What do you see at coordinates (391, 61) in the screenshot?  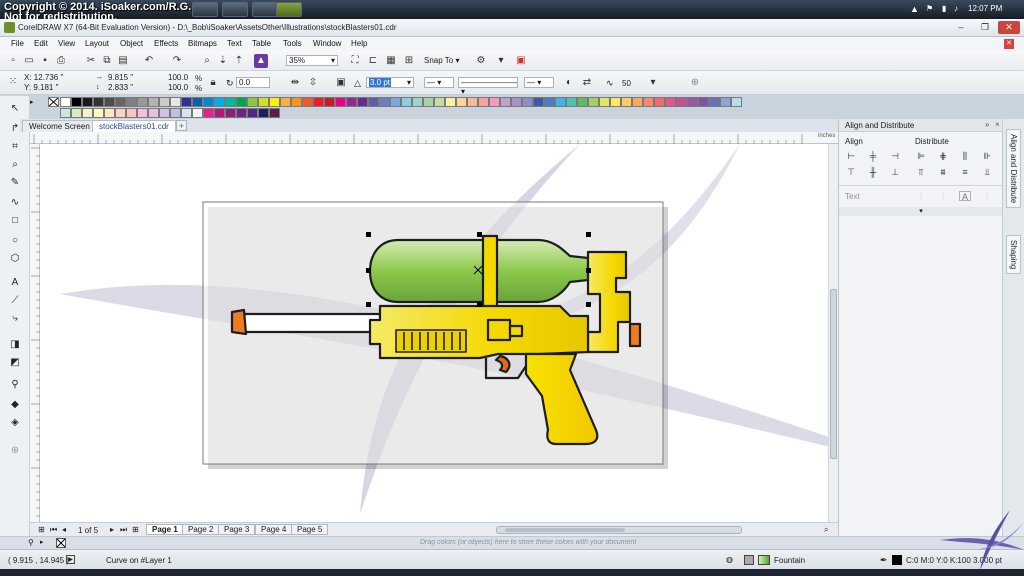 I see `show-grid-icon: ▦` at bounding box center [391, 61].